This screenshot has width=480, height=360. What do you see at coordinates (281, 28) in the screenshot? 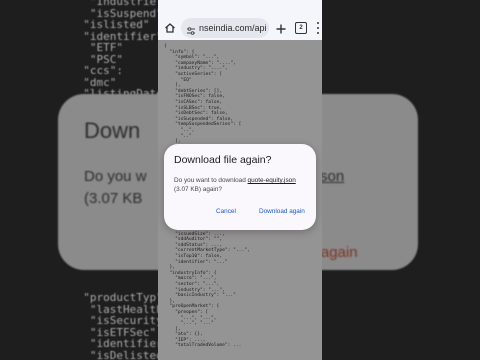
I see `plus-icon` at bounding box center [281, 28].